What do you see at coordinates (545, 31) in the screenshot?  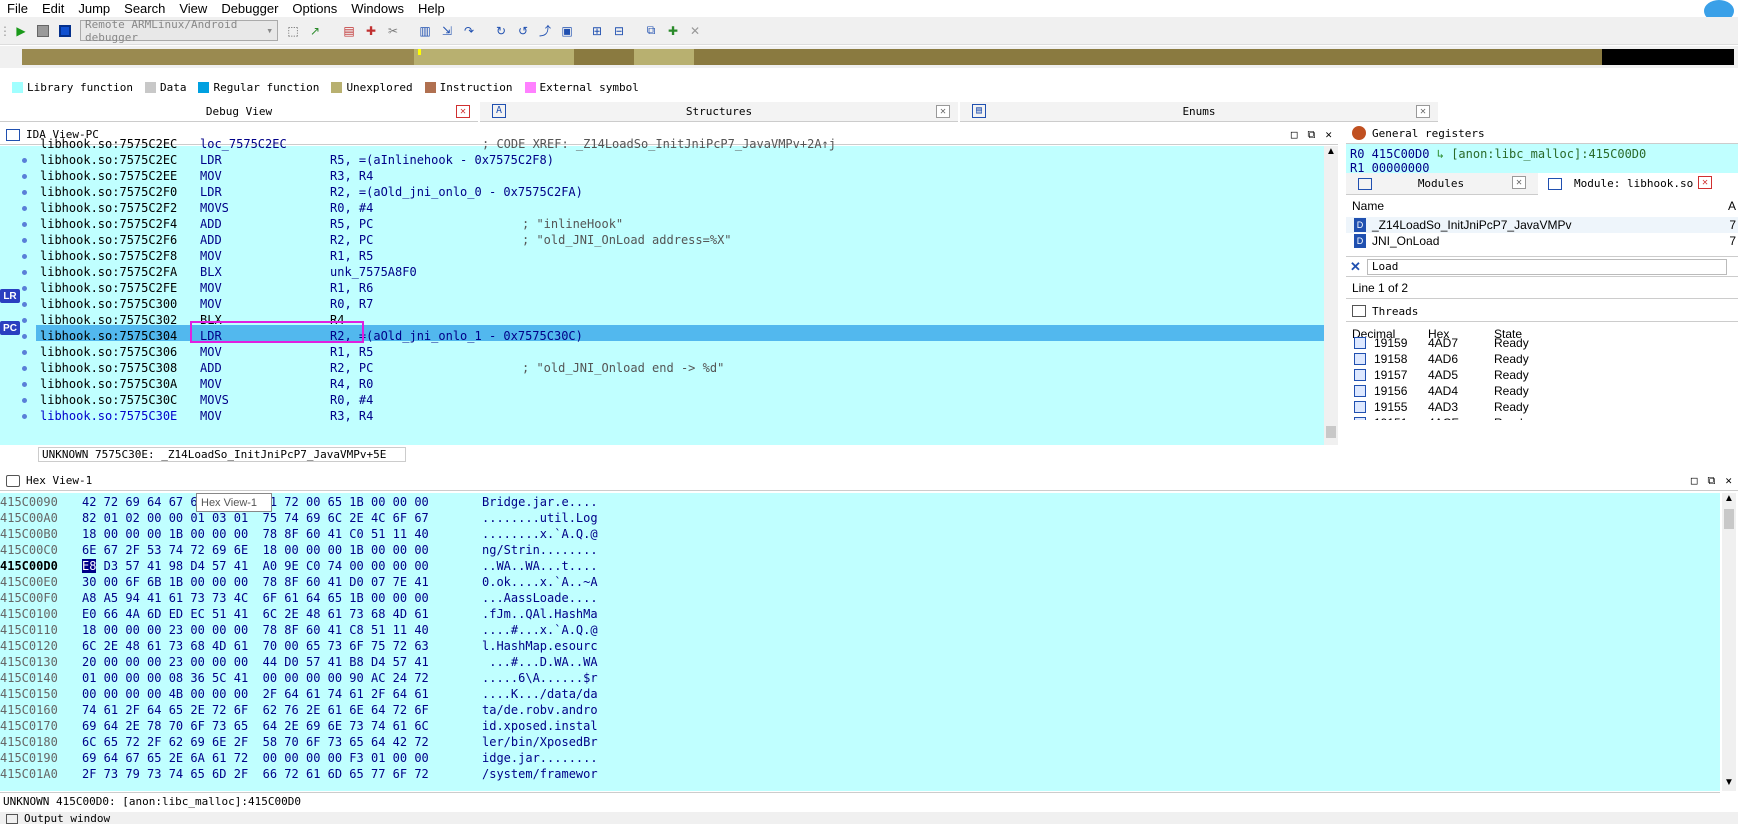 I see `trace-icon: ⤴` at bounding box center [545, 31].